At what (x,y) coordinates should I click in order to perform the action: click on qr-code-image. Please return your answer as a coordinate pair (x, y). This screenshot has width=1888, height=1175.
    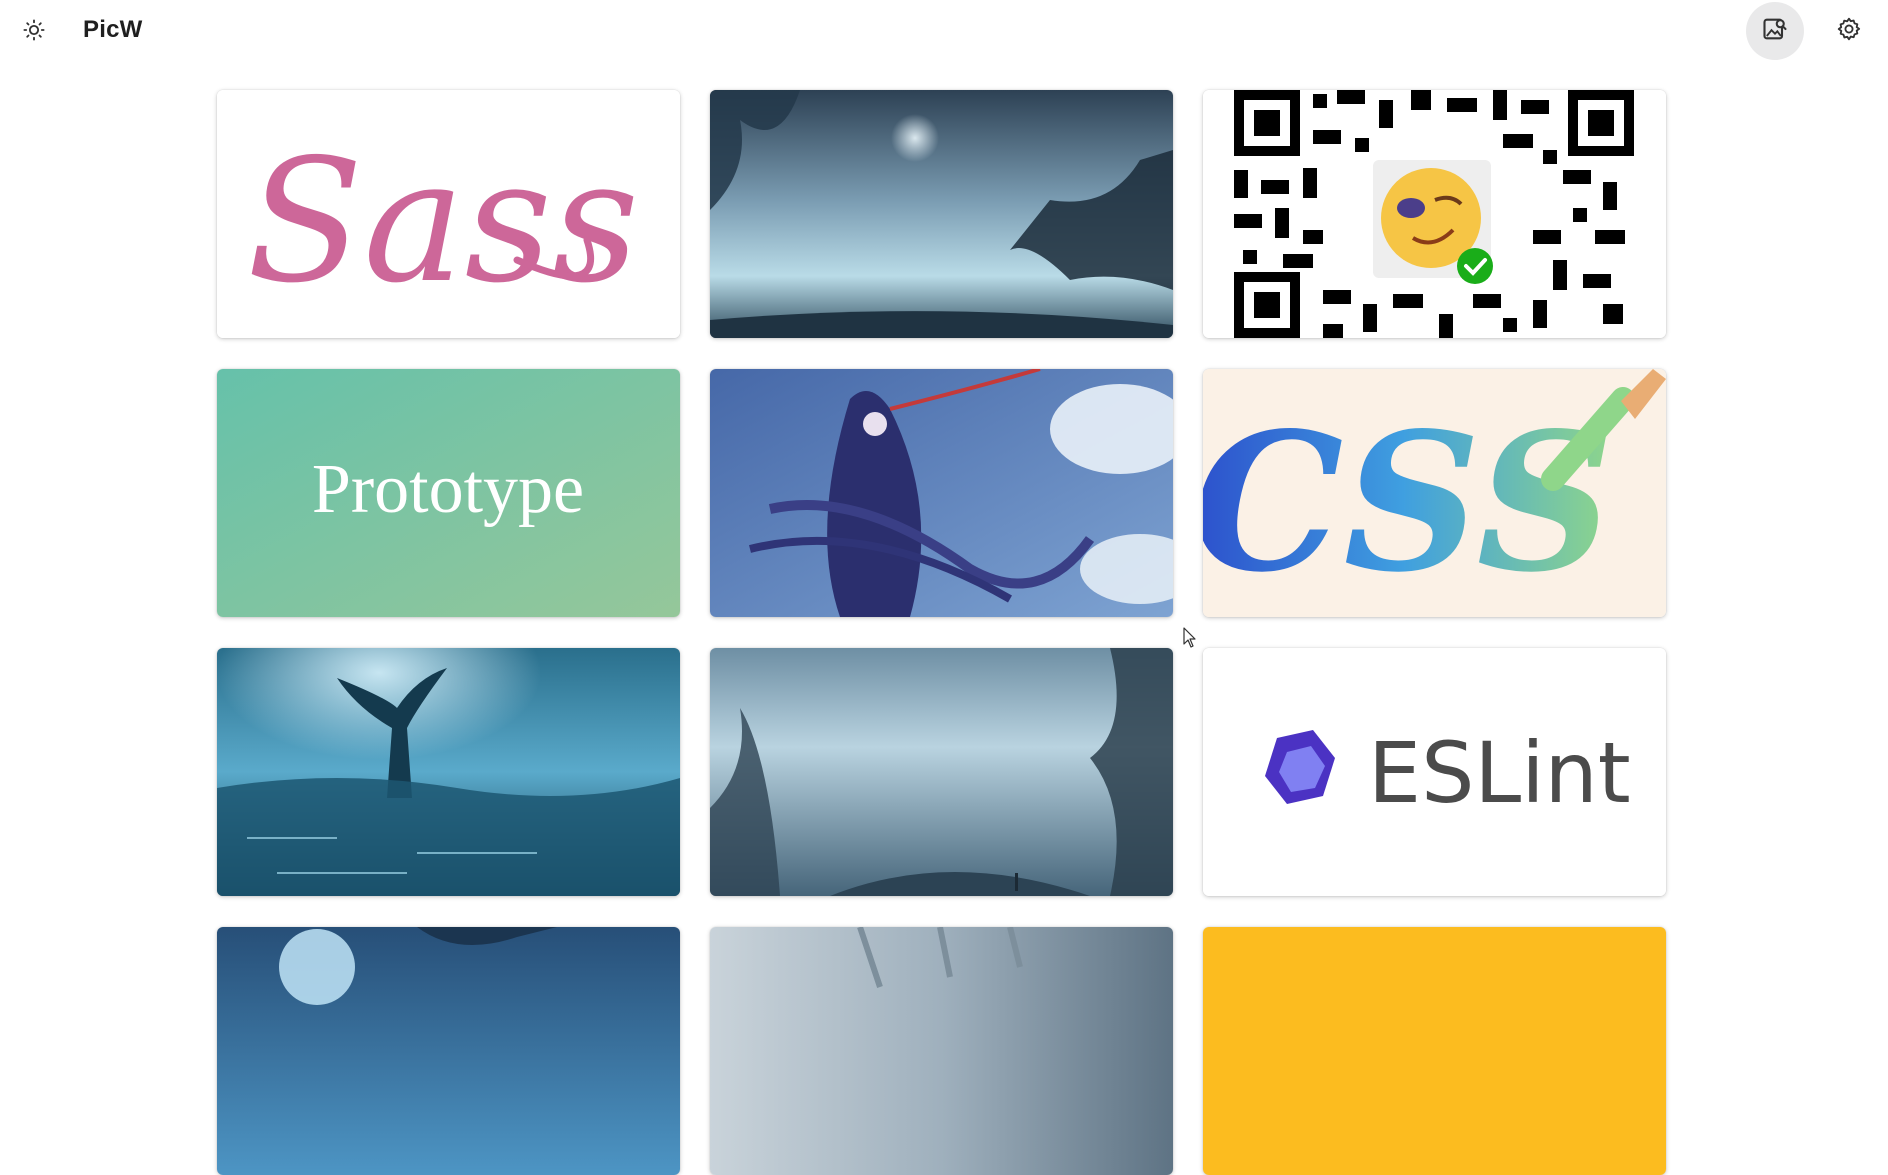
    Looking at the image, I should click on (1434, 214).